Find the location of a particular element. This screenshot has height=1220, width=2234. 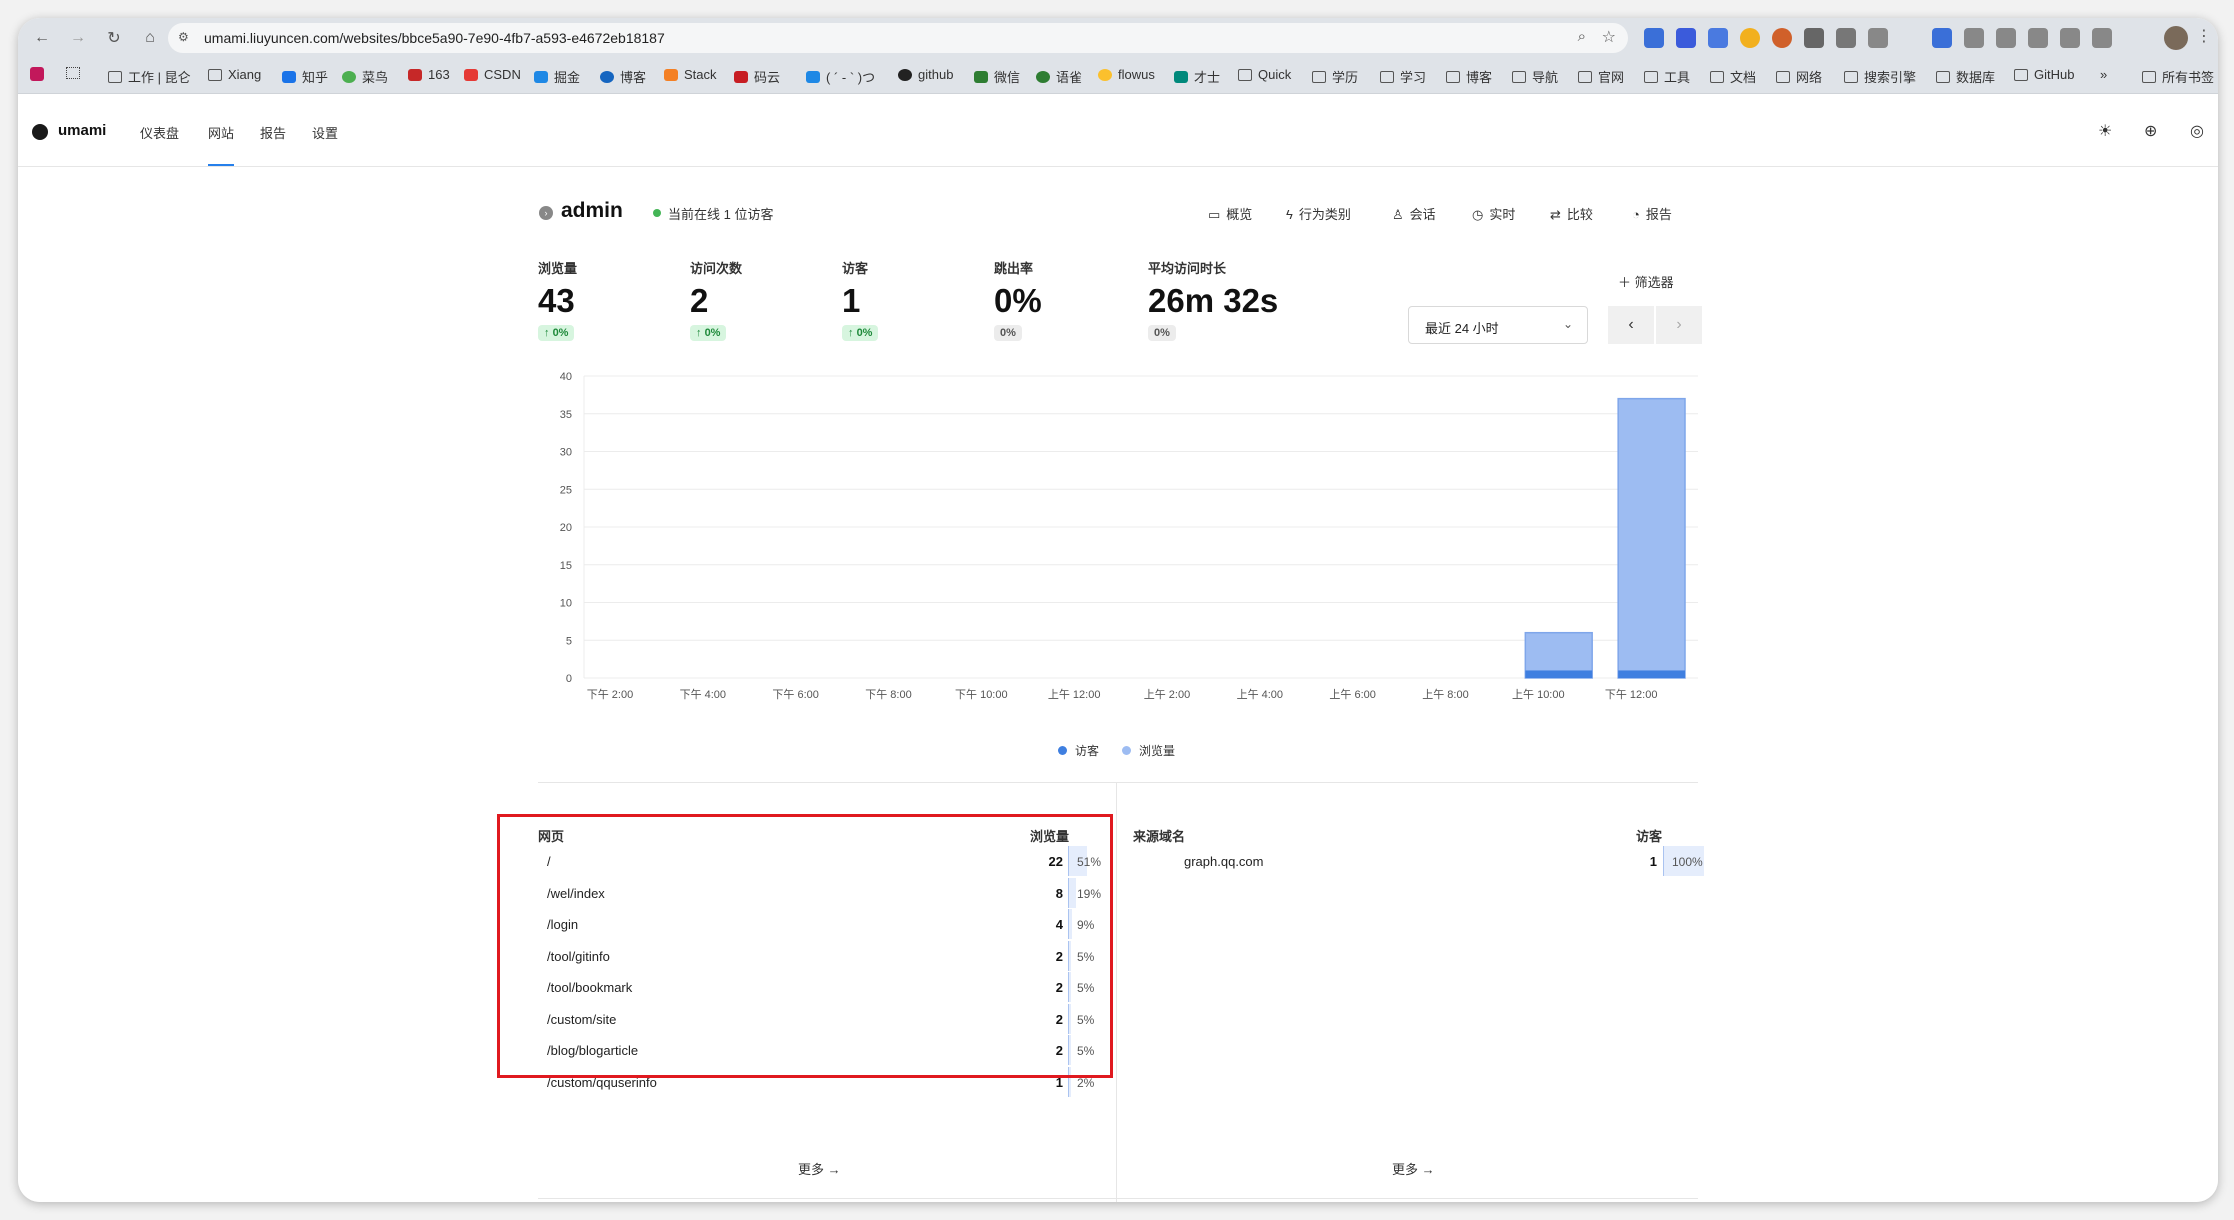

bookmark-item: github is located at coordinates (925, 74).